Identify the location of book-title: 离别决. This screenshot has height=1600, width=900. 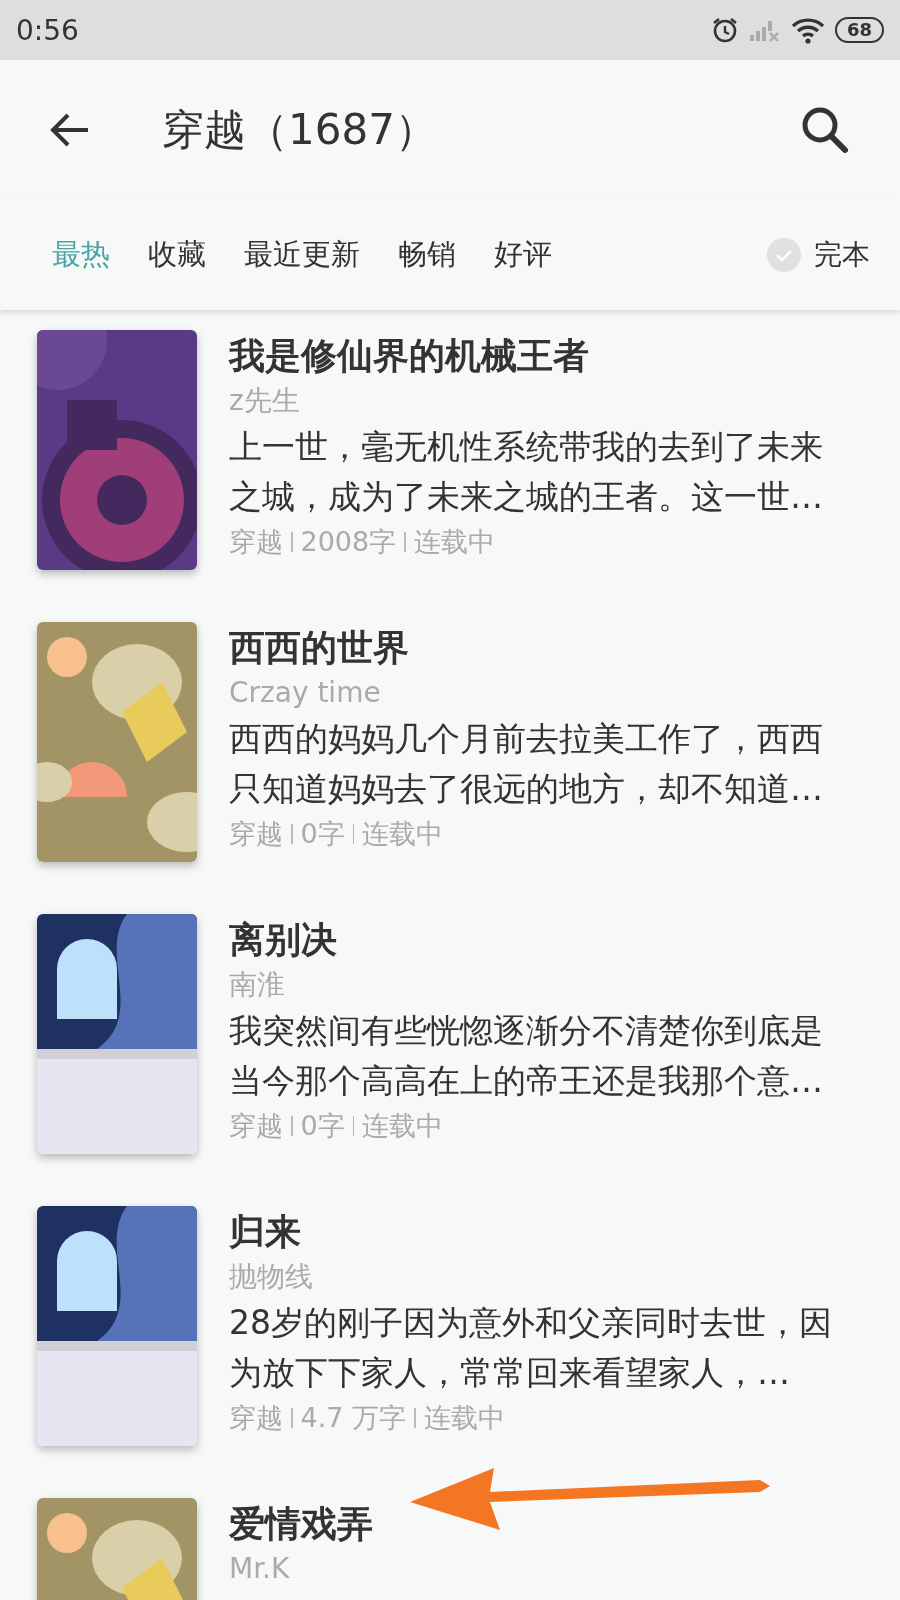
(539, 940).